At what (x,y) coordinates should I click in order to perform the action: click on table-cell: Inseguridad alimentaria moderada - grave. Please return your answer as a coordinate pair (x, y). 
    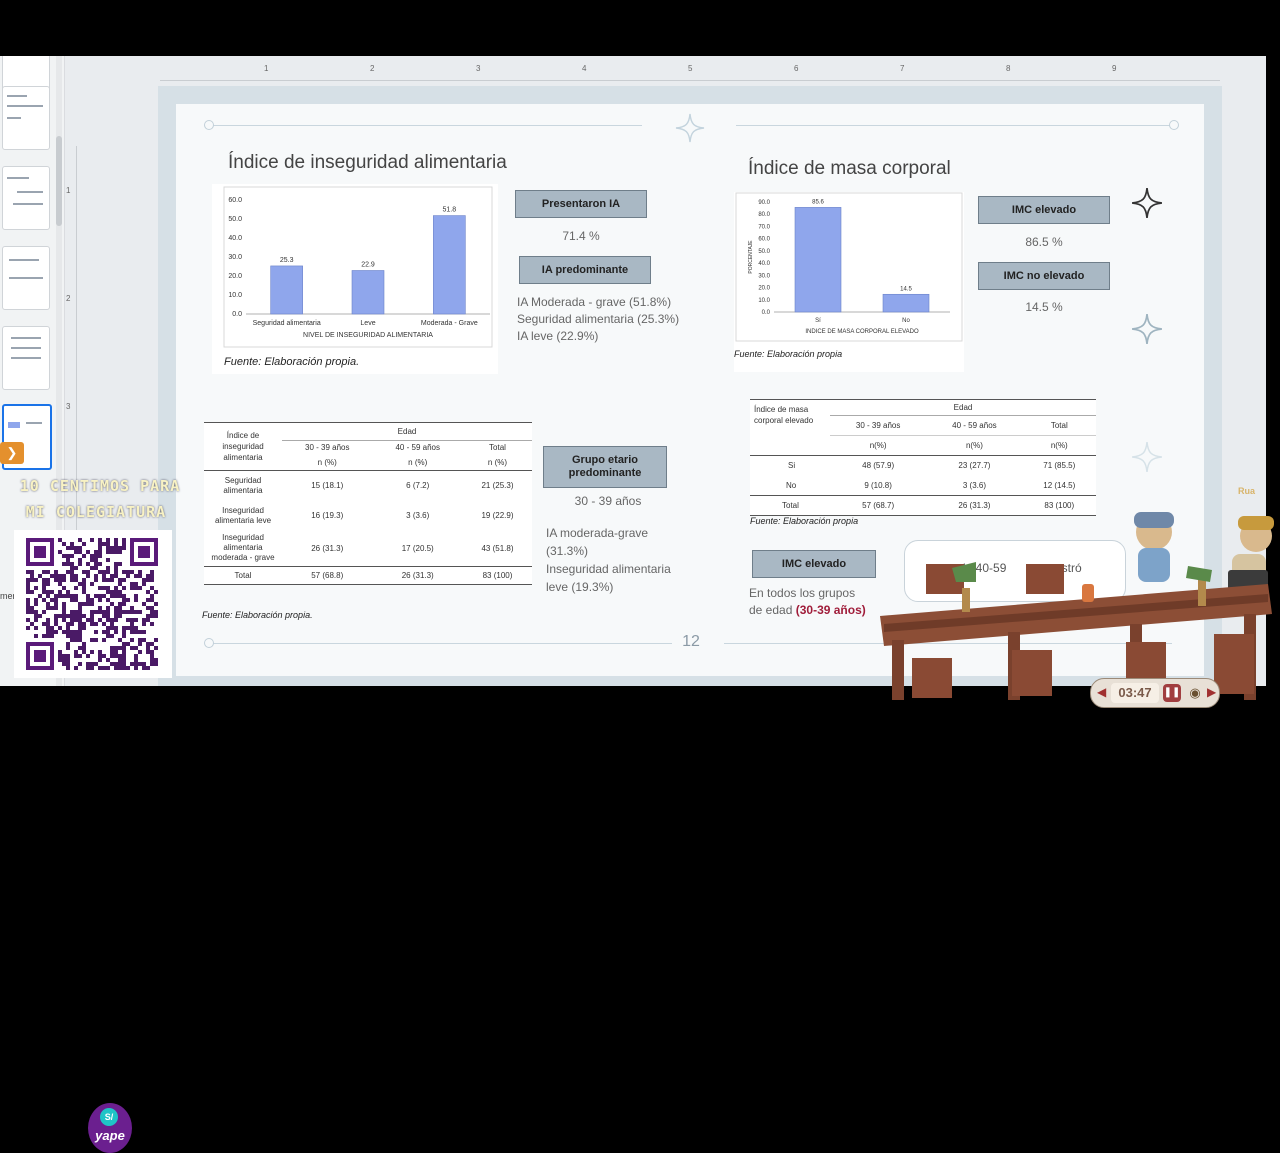
    Looking at the image, I should click on (243, 548).